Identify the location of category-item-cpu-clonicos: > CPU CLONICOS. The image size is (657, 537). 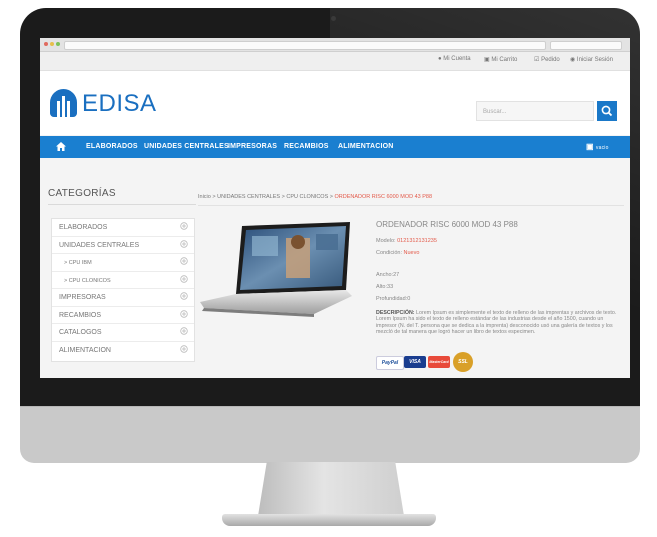
(123, 280).